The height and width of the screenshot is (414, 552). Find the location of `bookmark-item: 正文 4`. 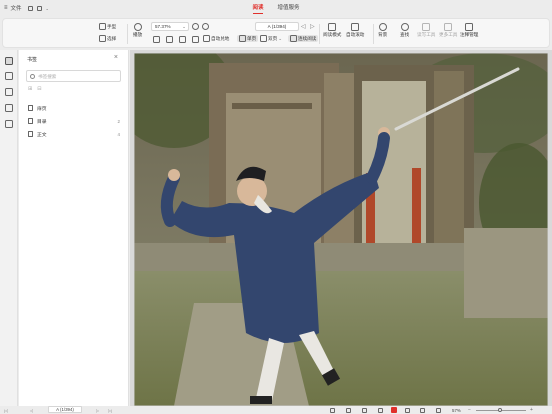

bookmark-item: 正文 4 is located at coordinates (74, 134).